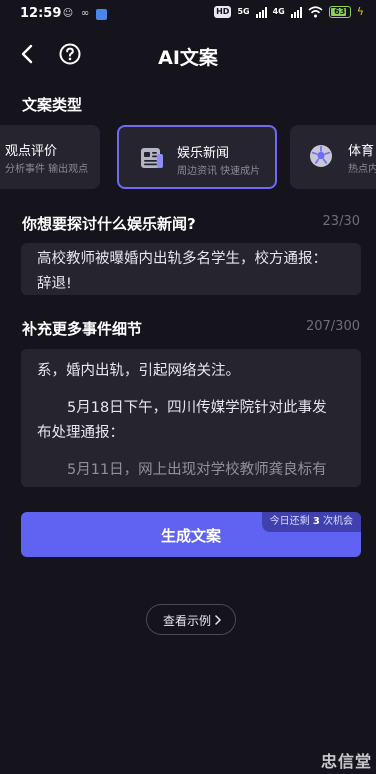 This screenshot has width=376, height=774. What do you see at coordinates (101, 14) in the screenshot?
I see `notification-blue-app-icon` at bounding box center [101, 14].